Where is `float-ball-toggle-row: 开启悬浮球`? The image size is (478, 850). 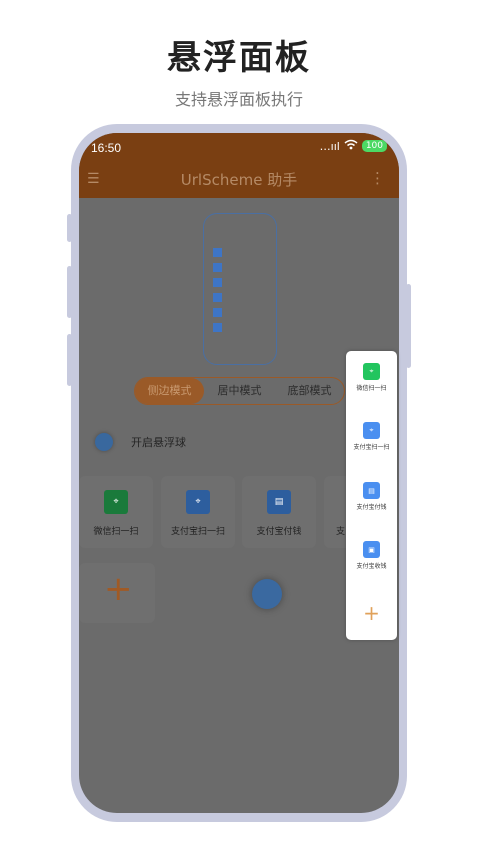
float-ball-toggle-row: 开启悬浮球 is located at coordinates (140, 442).